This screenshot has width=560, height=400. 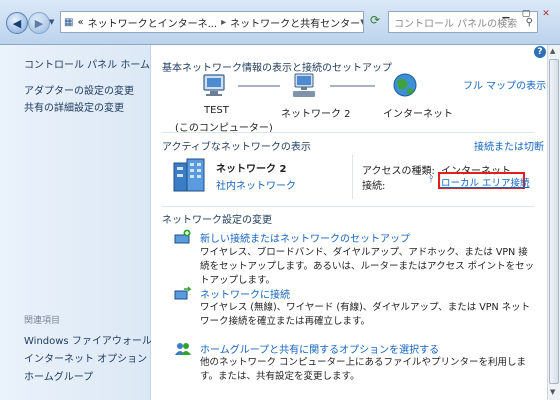 What do you see at coordinates (398, 171) in the screenshot?
I see `access-type-label: アクセスの種類:` at bounding box center [398, 171].